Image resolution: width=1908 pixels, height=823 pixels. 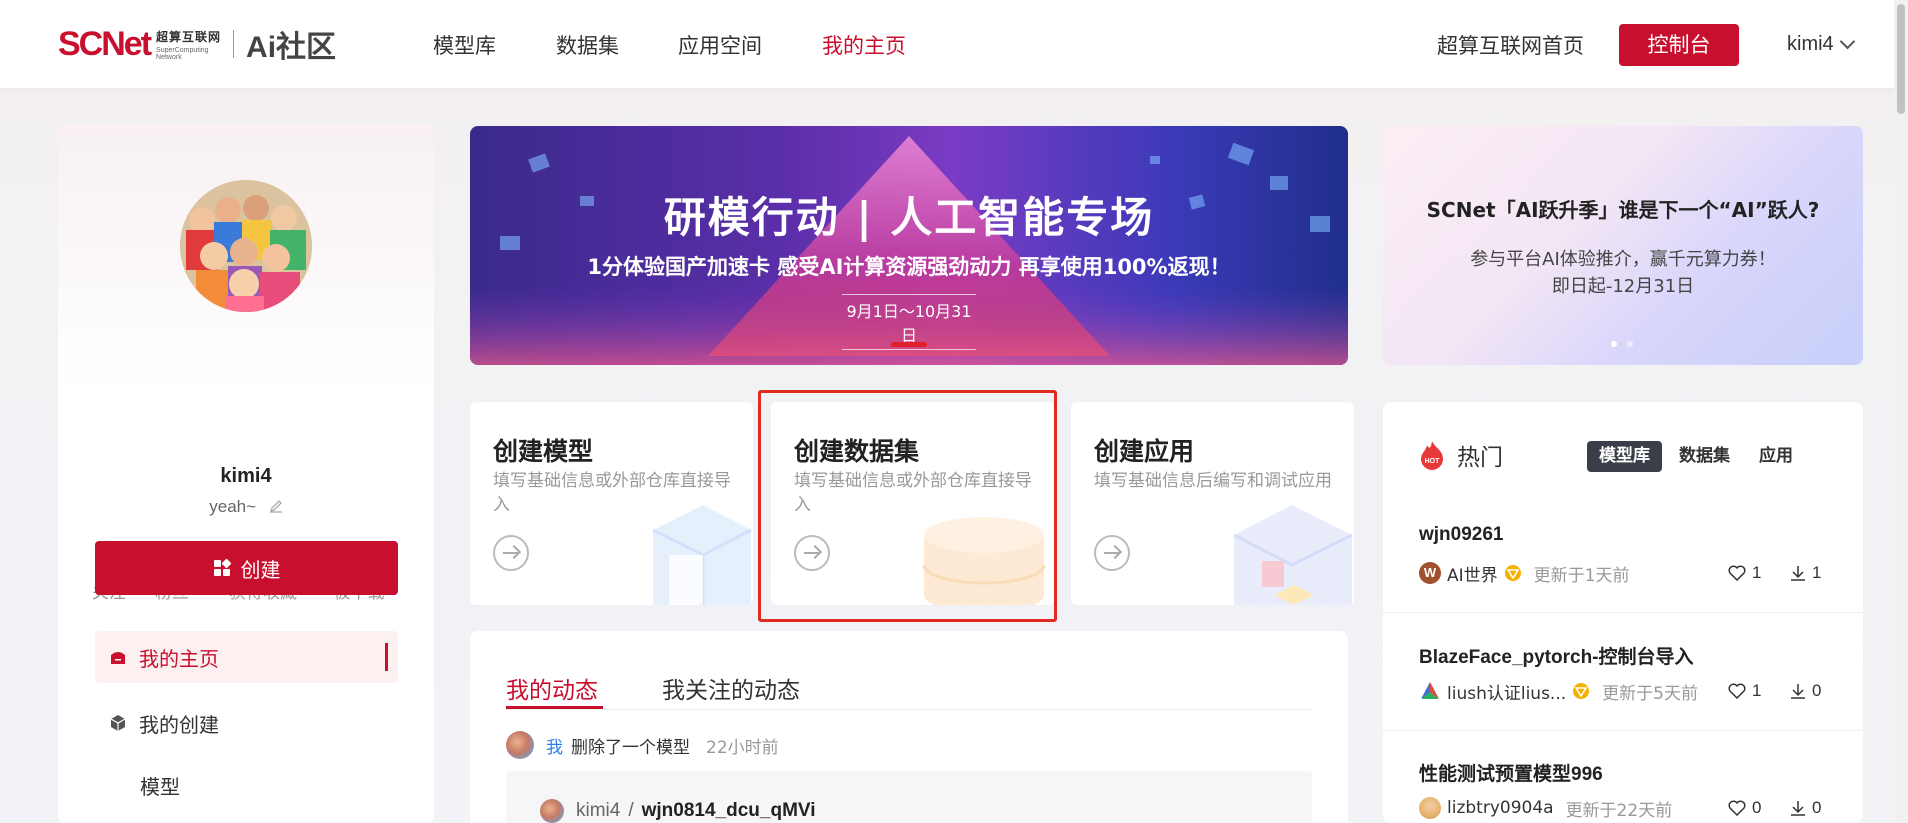 What do you see at coordinates (1293, 555) in the screenshot?
I see `app-cube-illustration-icon` at bounding box center [1293, 555].